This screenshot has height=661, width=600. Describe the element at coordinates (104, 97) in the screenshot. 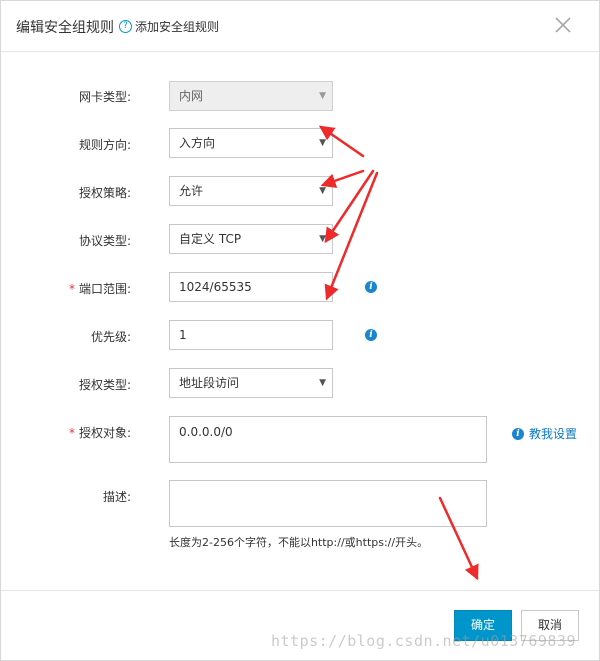

I see `nic-type-label: 网卡类型:` at that location.